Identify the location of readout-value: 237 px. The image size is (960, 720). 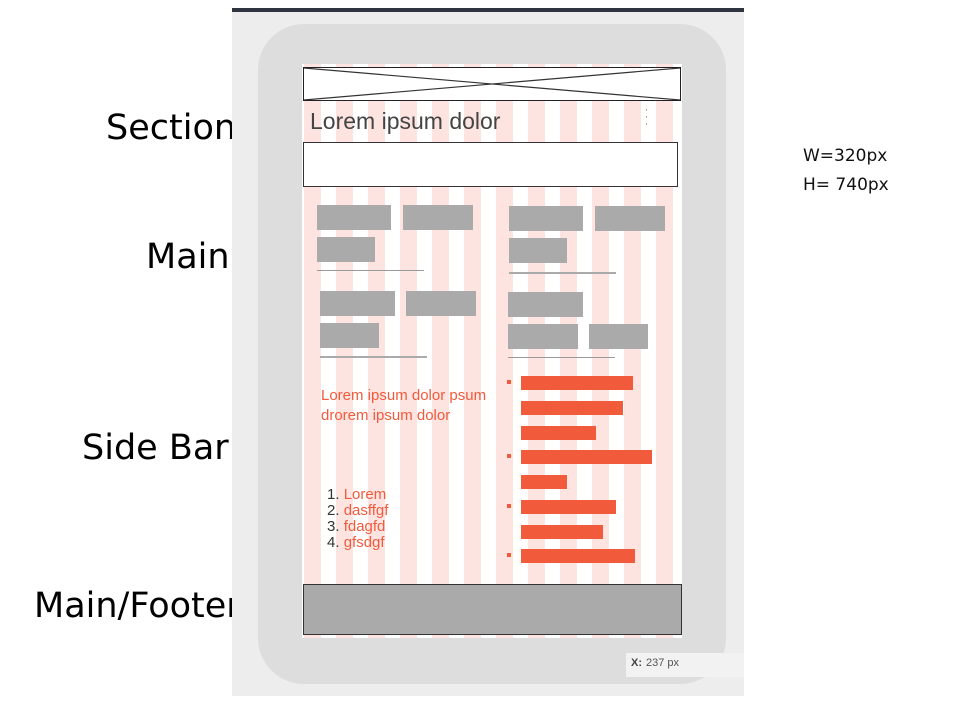
(663, 663).